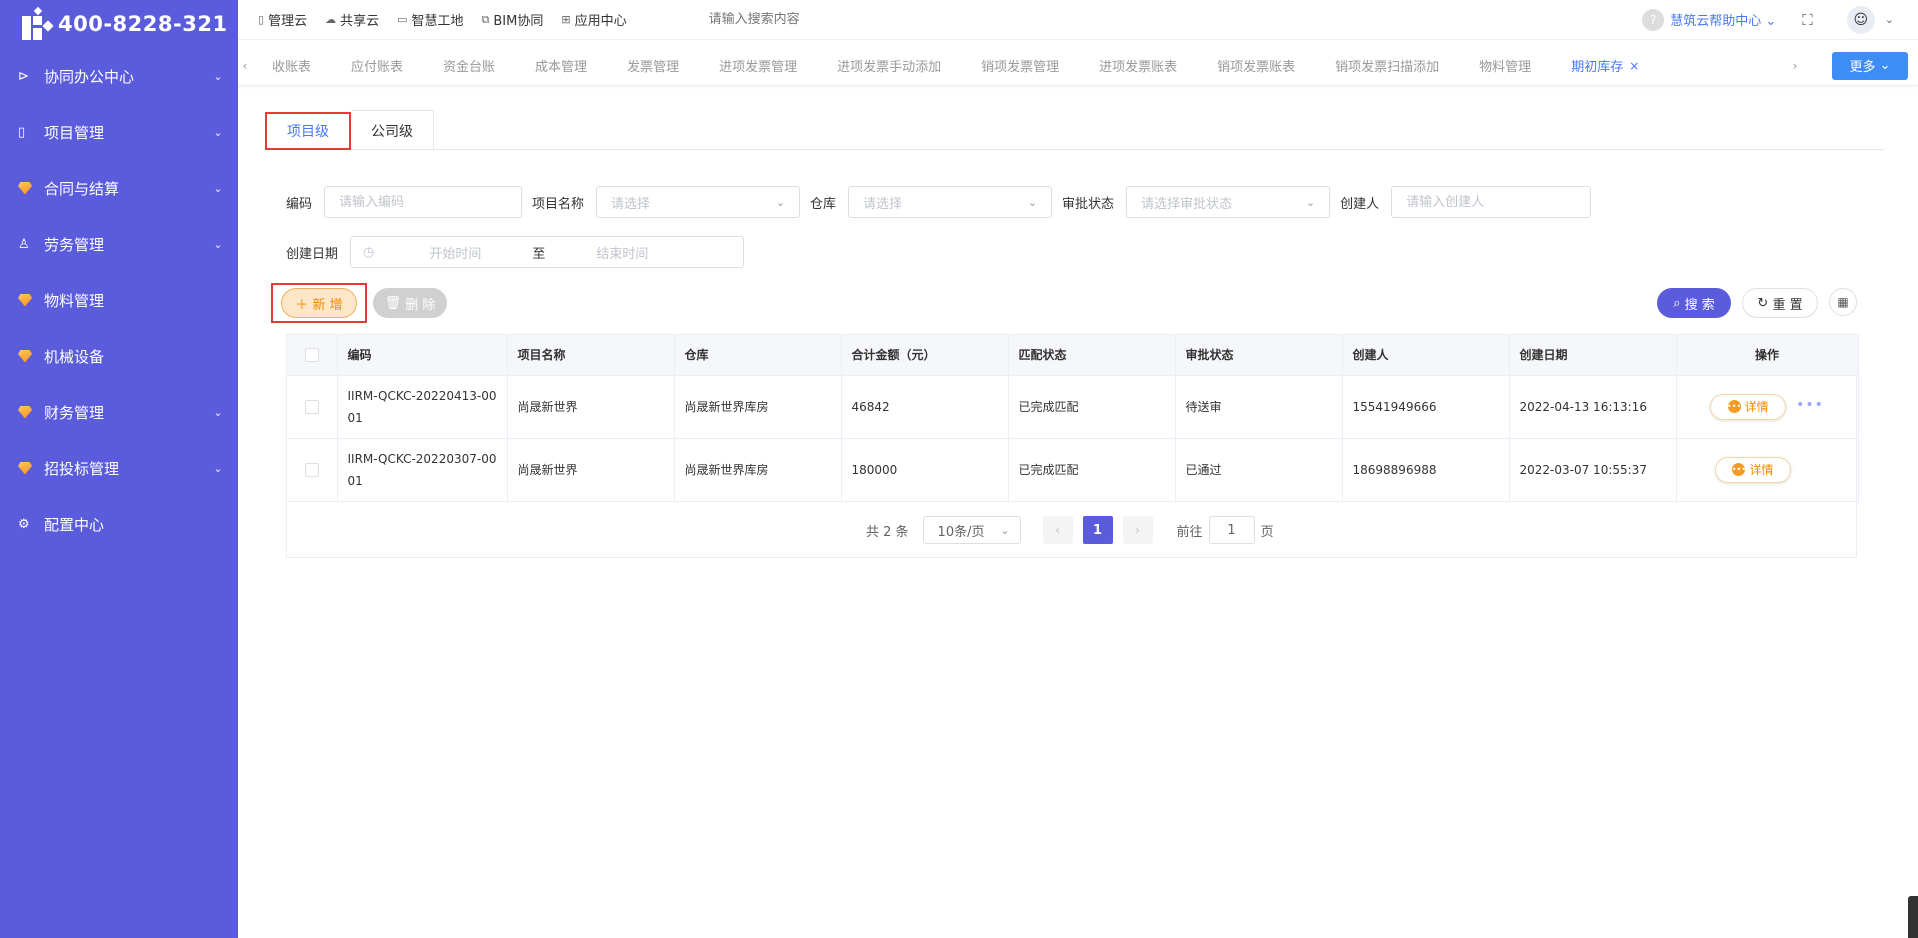 Image resolution: width=1918 pixels, height=938 pixels. I want to click on sidebar-item-2: 合同与结算 ⌄, so click(119, 188).